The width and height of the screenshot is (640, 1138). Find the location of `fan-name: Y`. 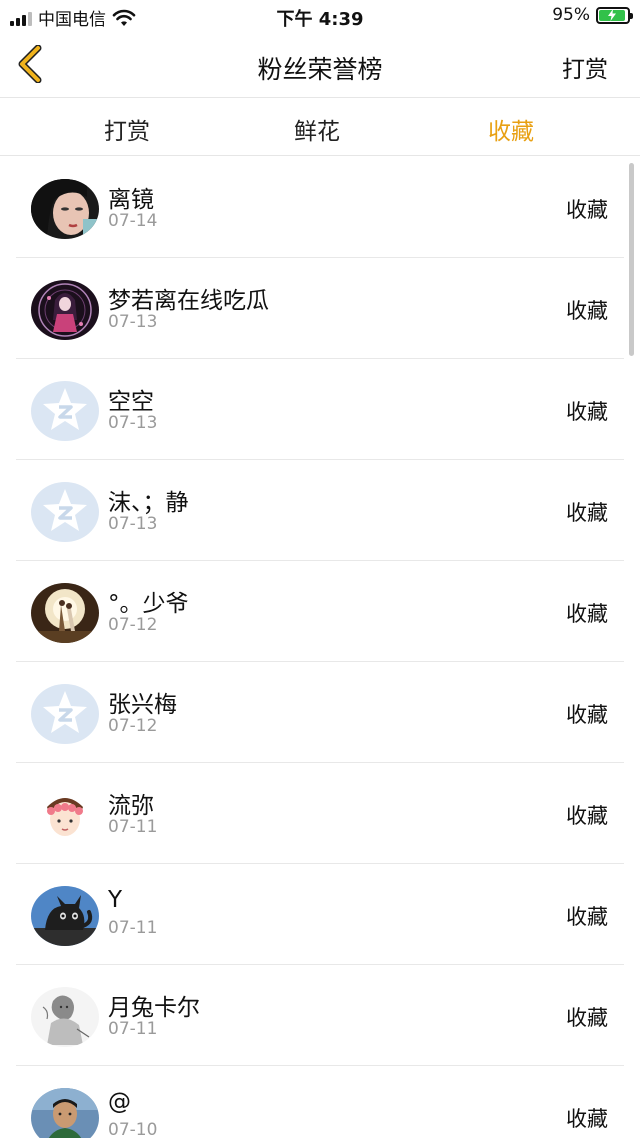

fan-name: Y is located at coordinates (115, 900).